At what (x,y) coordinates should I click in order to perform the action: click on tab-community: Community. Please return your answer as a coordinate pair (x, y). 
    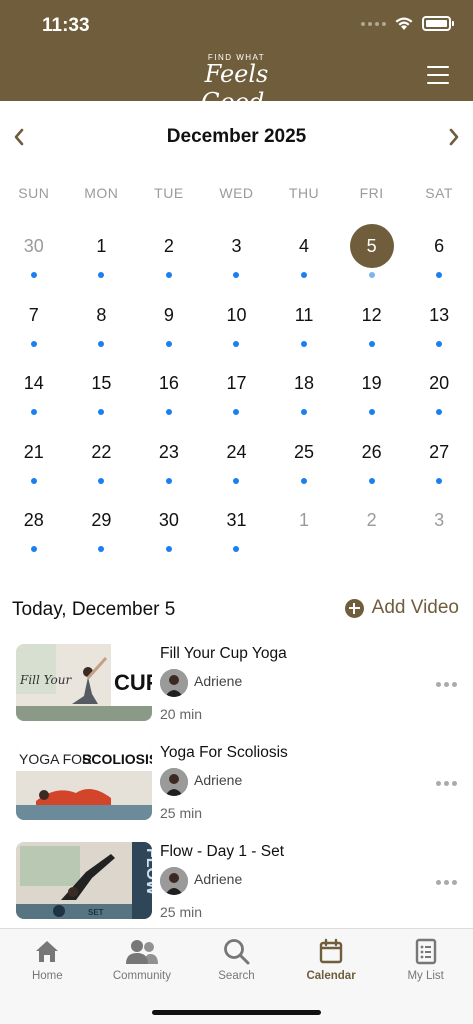
    Looking at the image, I should click on (142, 961).